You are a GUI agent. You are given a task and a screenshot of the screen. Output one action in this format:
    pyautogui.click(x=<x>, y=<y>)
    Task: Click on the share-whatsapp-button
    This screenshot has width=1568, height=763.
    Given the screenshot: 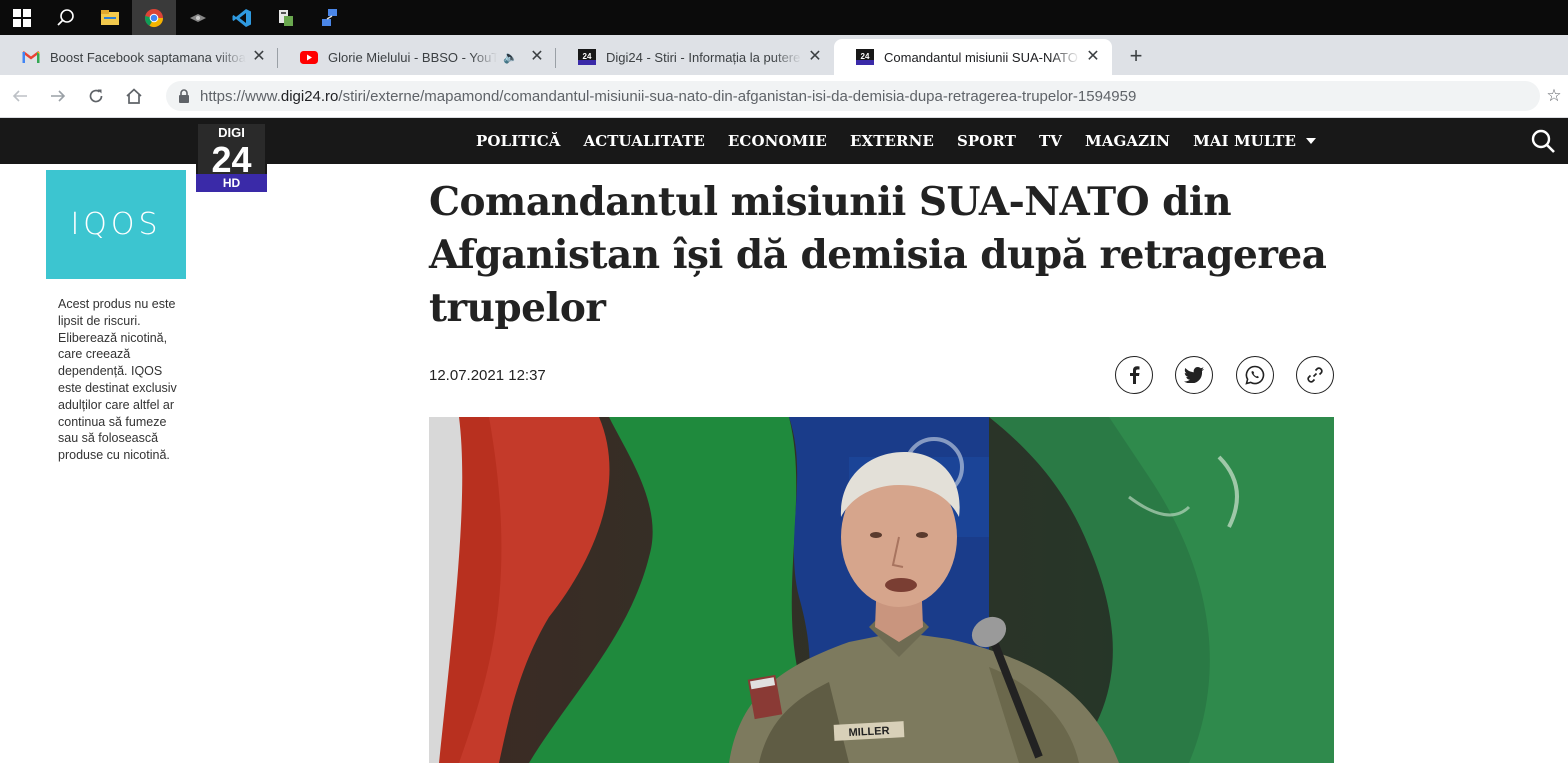 What is the action you would take?
    pyautogui.click(x=1255, y=375)
    